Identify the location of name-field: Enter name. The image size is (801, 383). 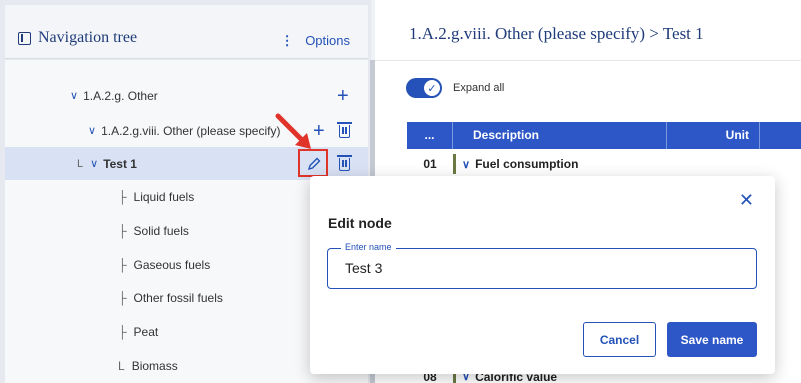
(542, 265).